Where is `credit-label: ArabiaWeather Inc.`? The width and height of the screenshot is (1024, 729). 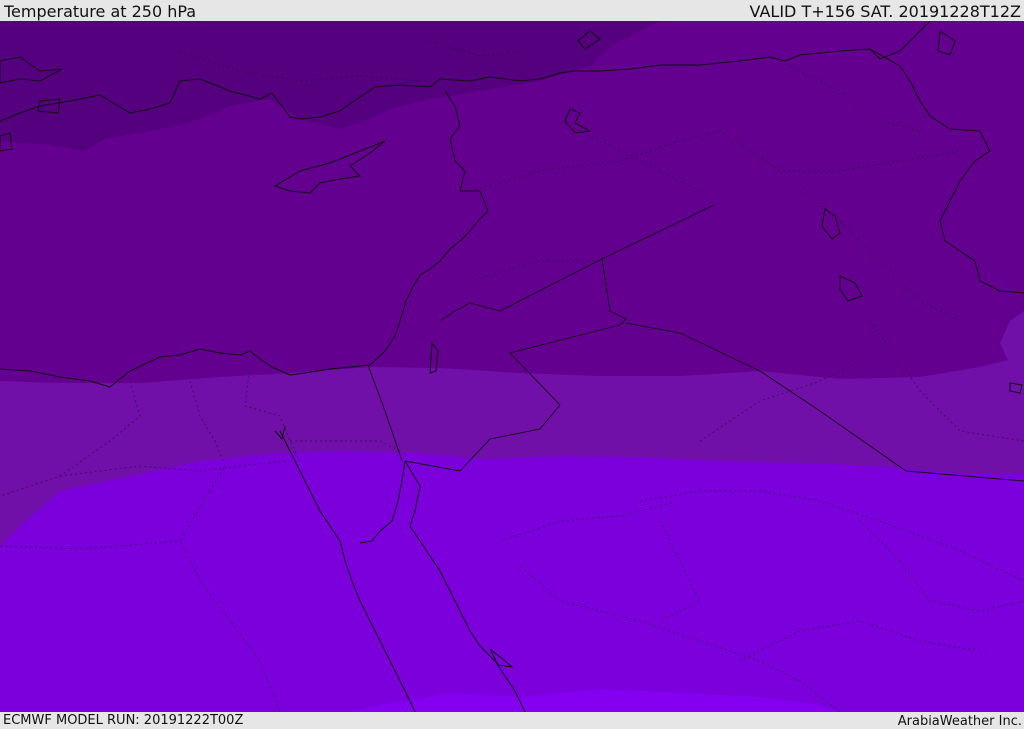 credit-label: ArabiaWeather Inc. is located at coordinates (959, 721).